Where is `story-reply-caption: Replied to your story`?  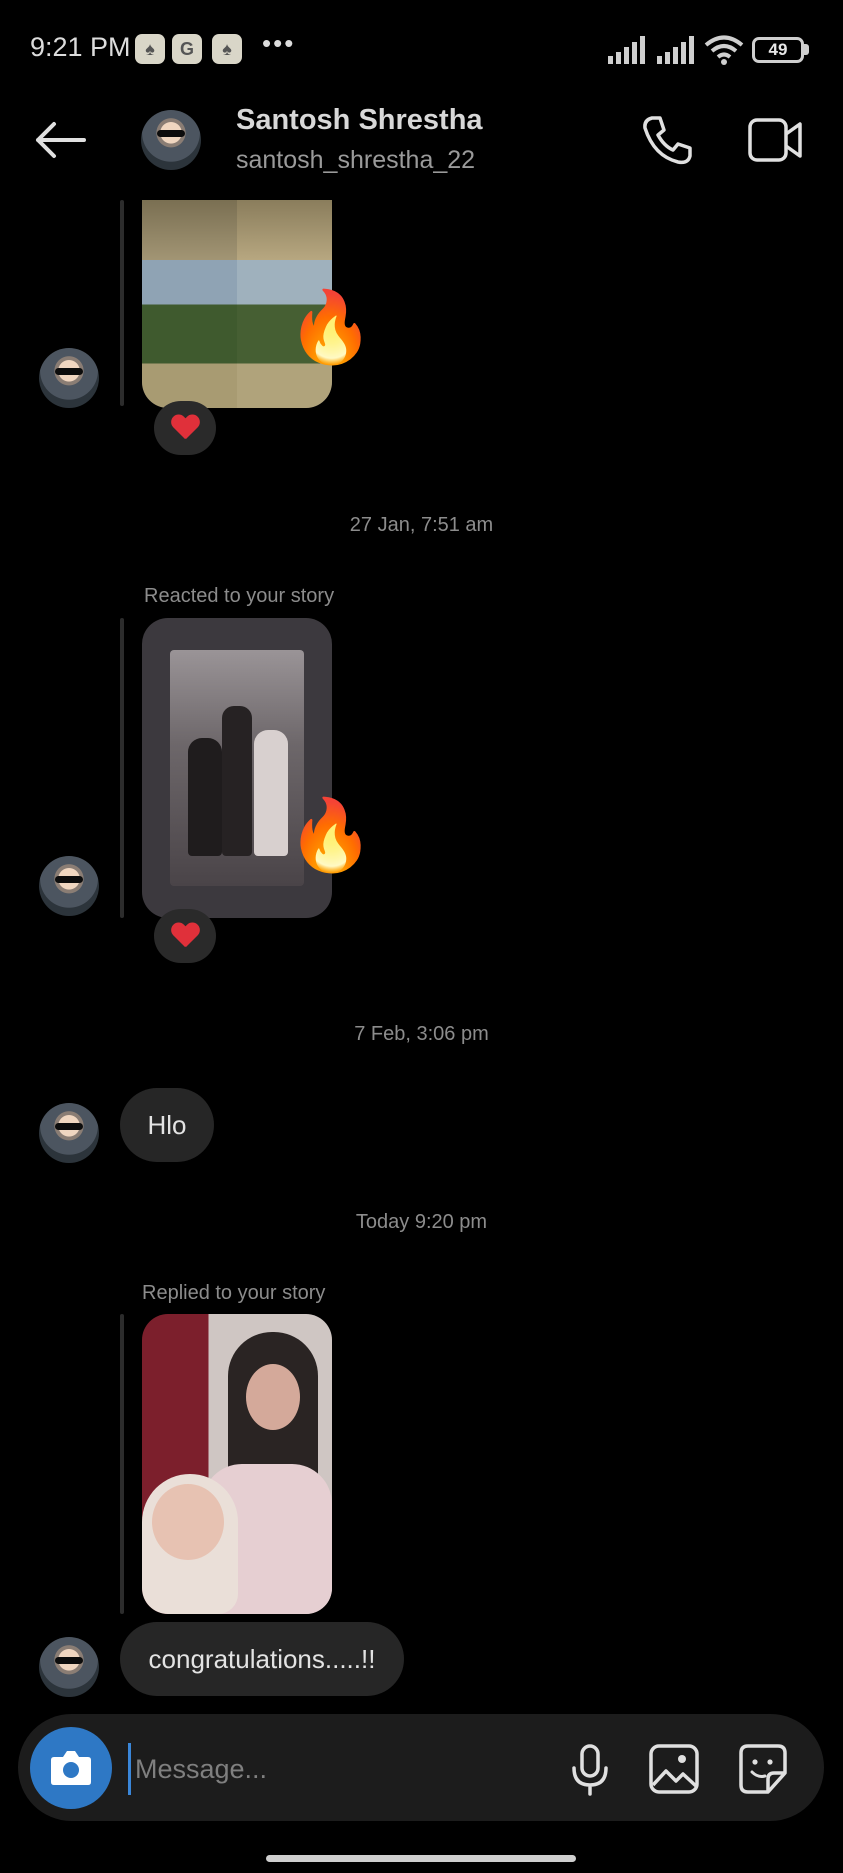
story-reply-caption: Replied to your story is located at coordinates (234, 1293).